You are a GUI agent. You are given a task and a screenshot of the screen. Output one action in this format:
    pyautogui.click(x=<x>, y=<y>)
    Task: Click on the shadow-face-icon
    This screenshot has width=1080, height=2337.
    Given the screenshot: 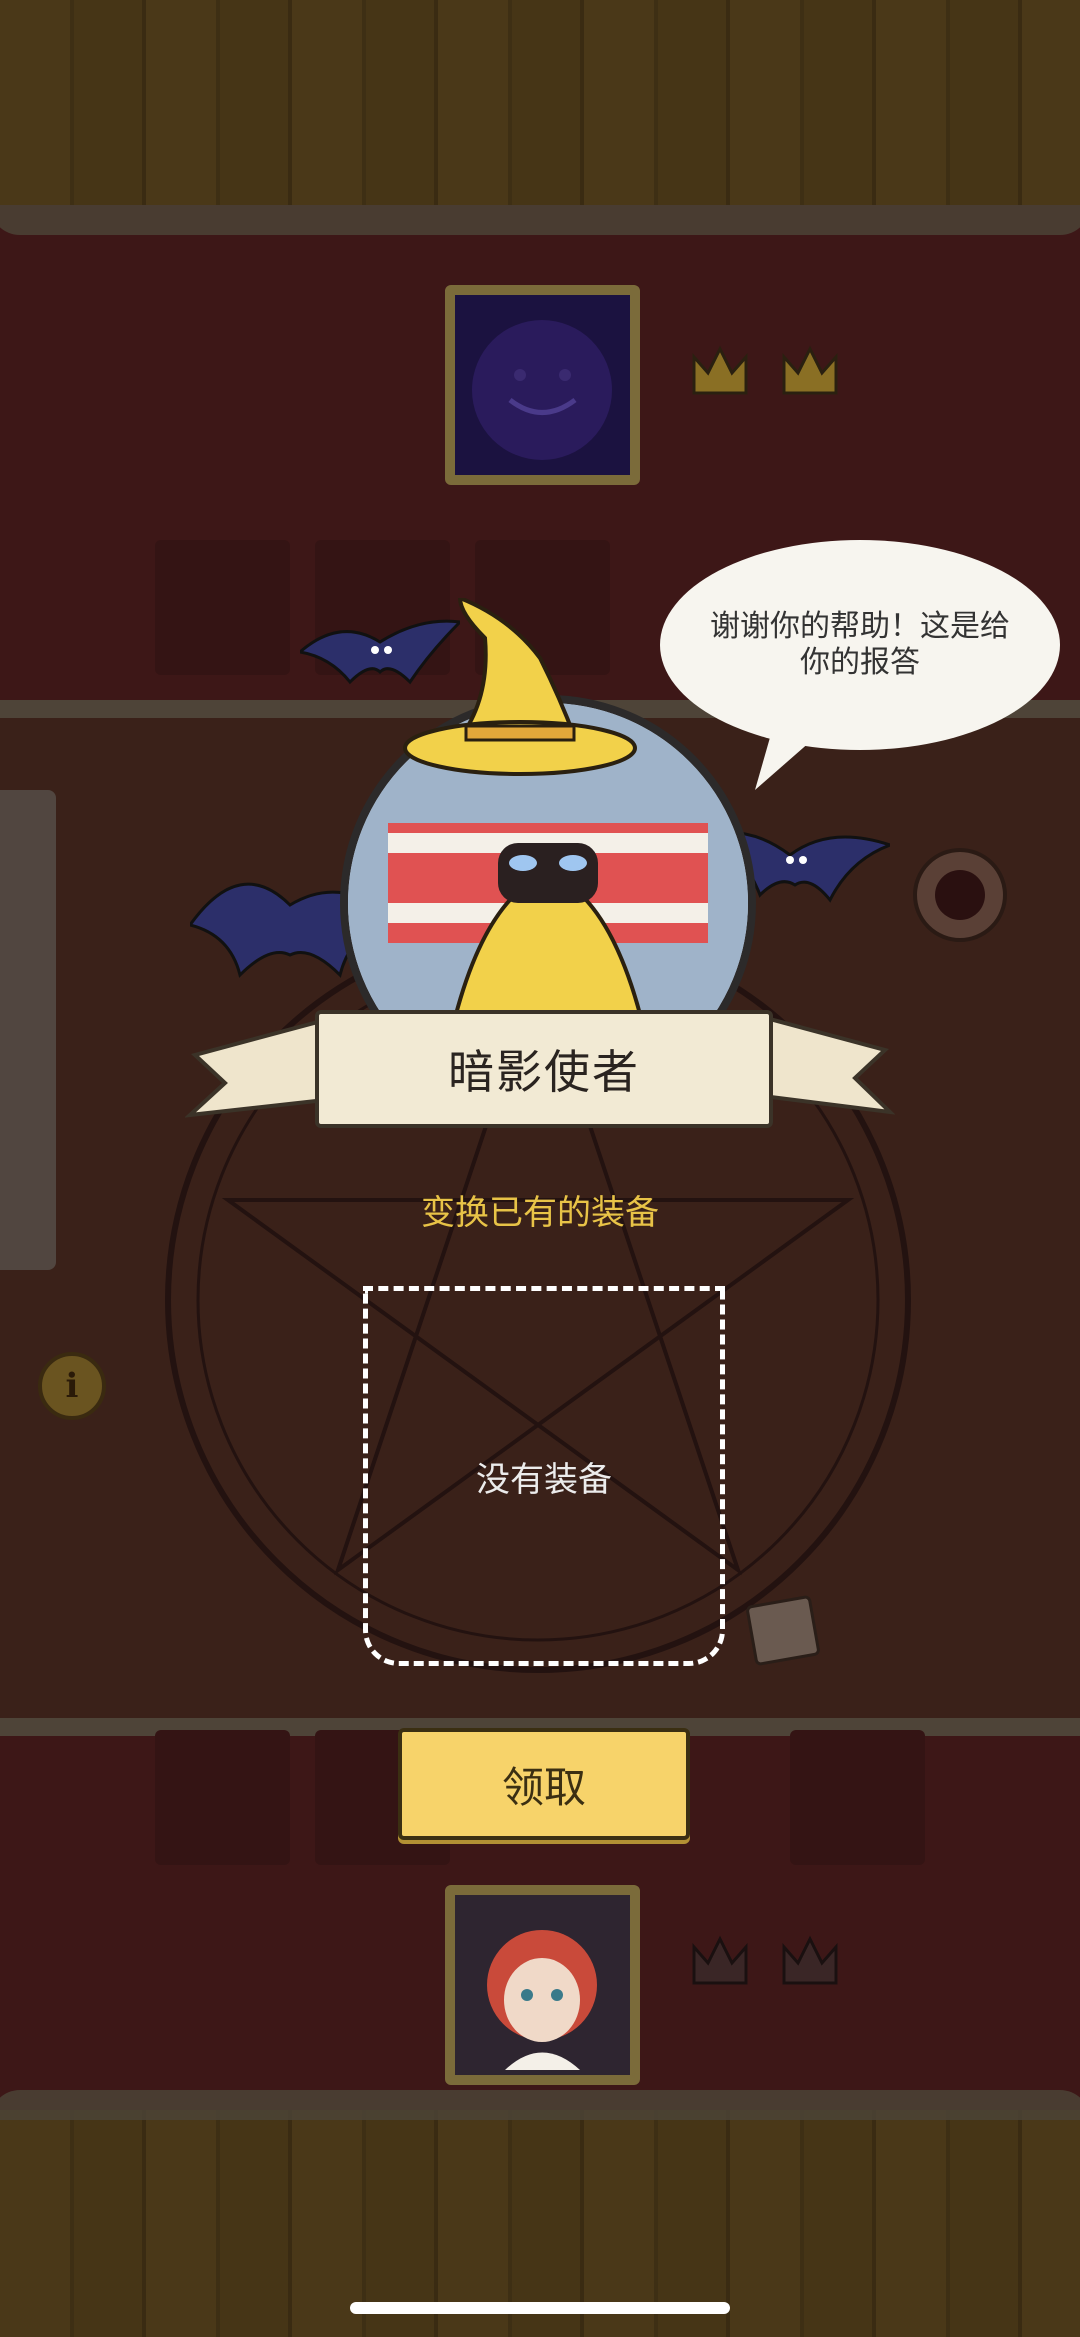 What is the action you would take?
    pyautogui.click(x=542, y=385)
    